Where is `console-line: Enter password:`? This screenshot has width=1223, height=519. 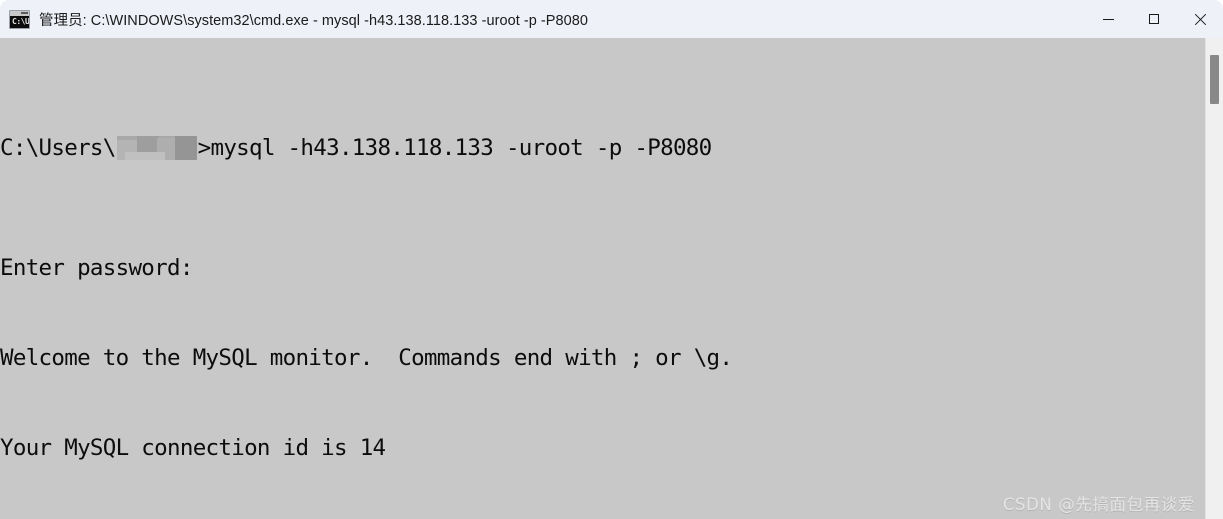
console-line: Enter password: is located at coordinates (96, 268).